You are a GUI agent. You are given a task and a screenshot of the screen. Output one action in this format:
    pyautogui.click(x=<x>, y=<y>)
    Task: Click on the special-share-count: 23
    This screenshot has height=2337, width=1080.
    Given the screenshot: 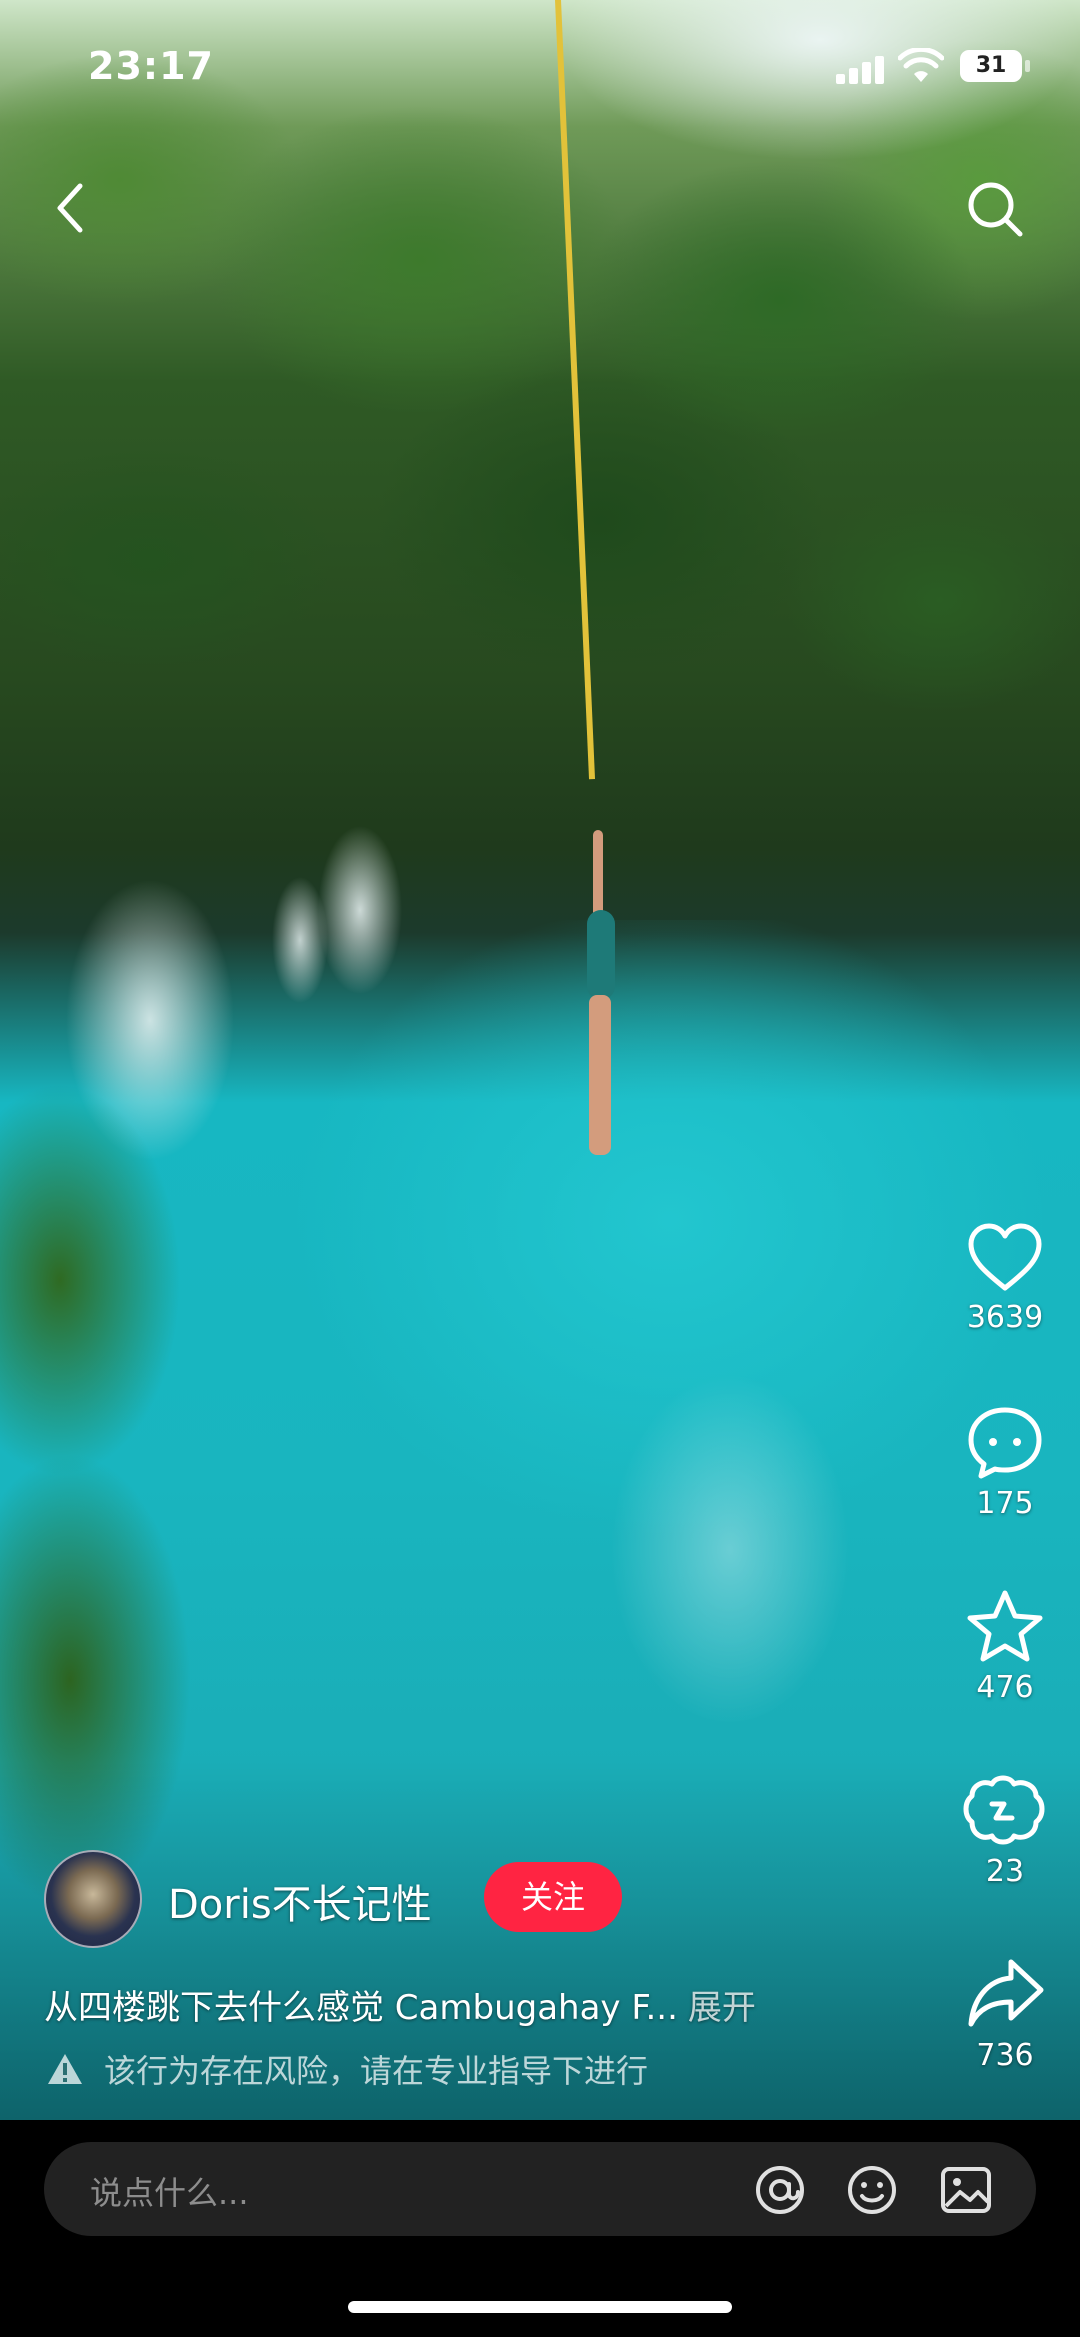 What is the action you would take?
    pyautogui.click(x=1005, y=1871)
    